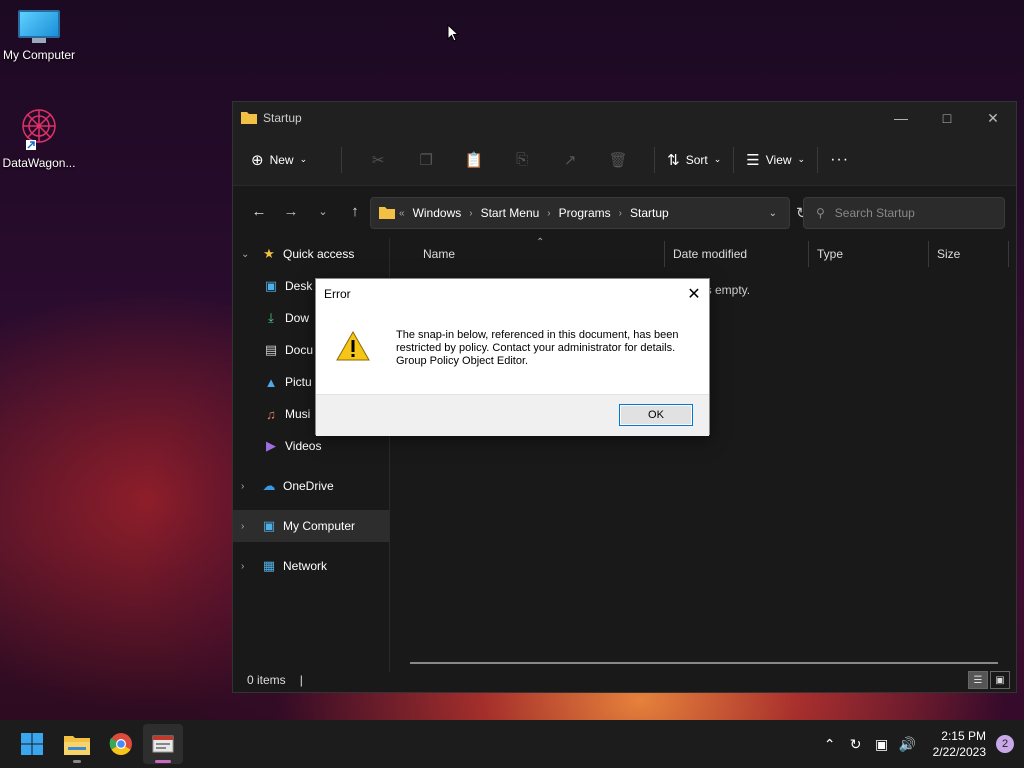  Describe the element at coordinates (522, 159) in the screenshot. I see `rename-icon: ⎘` at that location.